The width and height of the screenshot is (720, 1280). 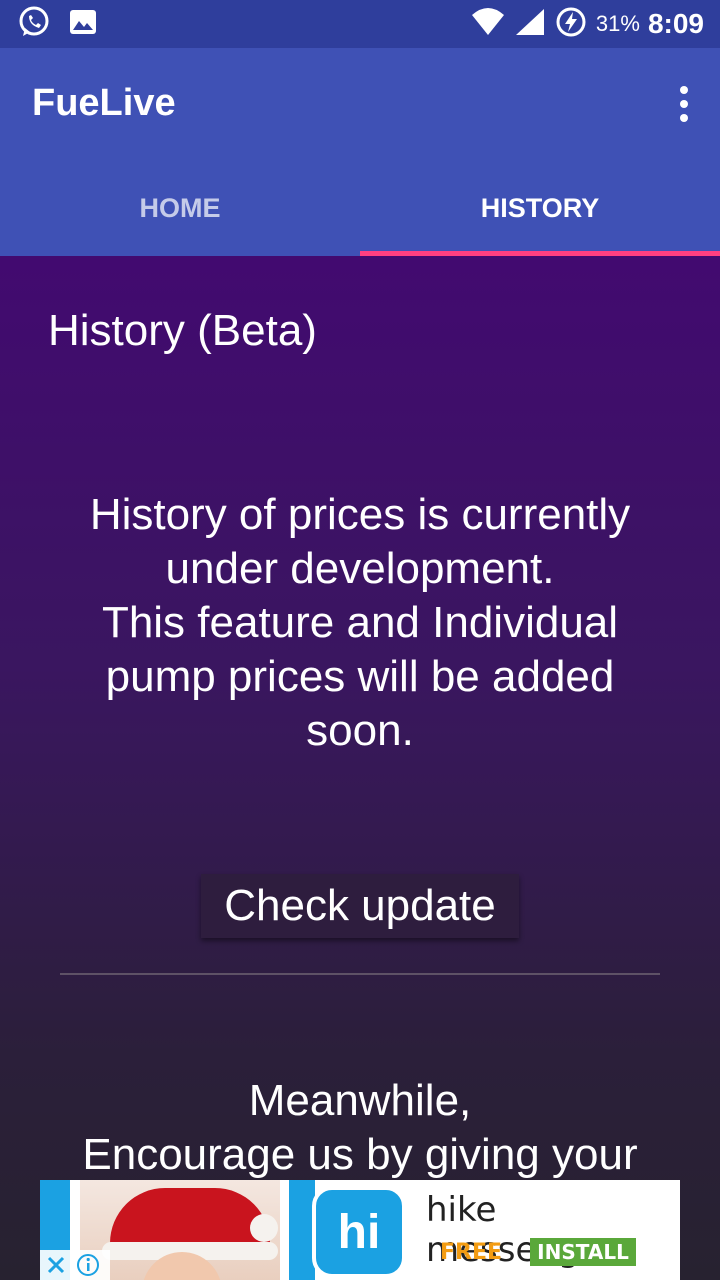 What do you see at coordinates (540, 208) in the screenshot?
I see `tab-history: HISTORY` at bounding box center [540, 208].